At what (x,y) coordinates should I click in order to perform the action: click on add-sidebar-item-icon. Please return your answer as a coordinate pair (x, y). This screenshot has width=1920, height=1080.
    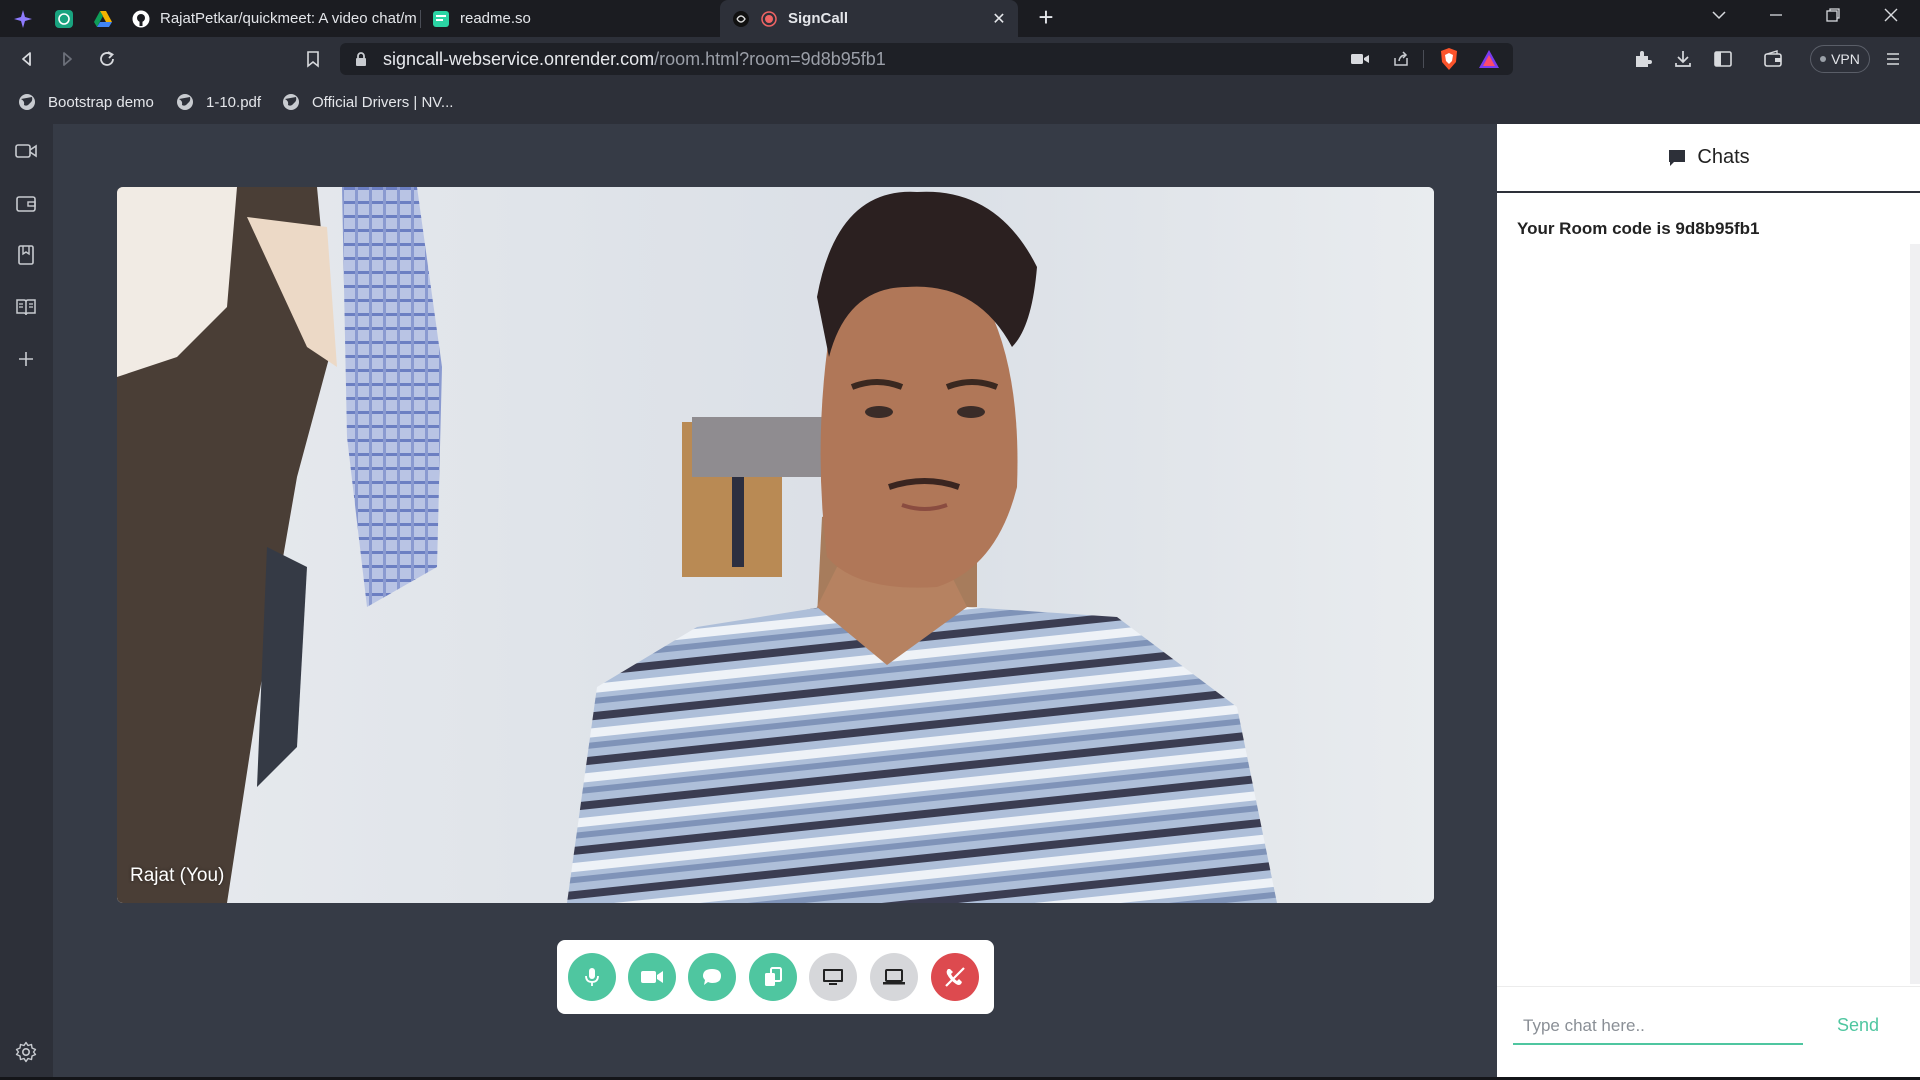
    Looking at the image, I should click on (26, 359).